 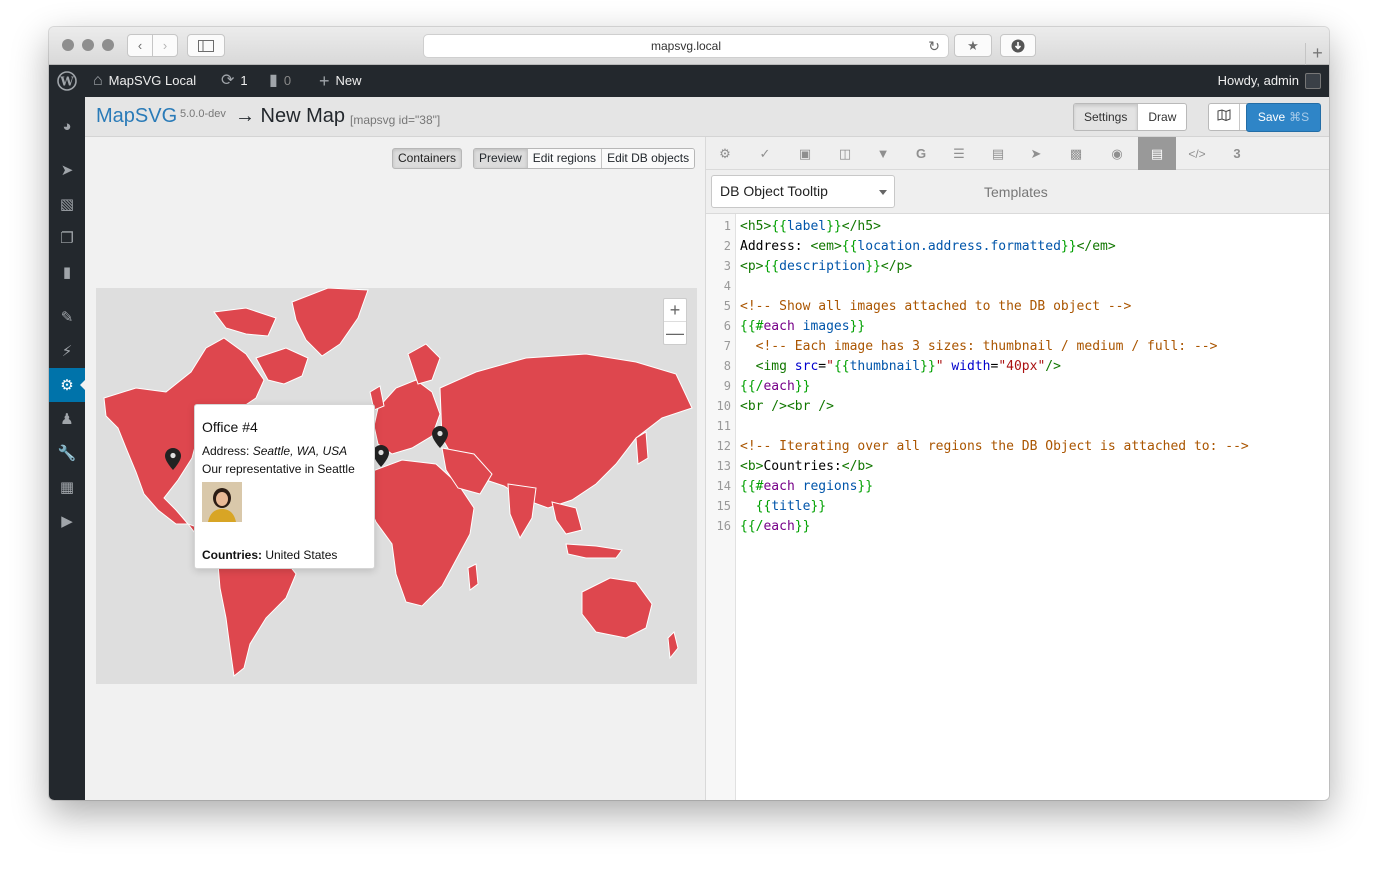 I want to click on tooltip-countries: Countries: United States, so click(x=269, y=555).